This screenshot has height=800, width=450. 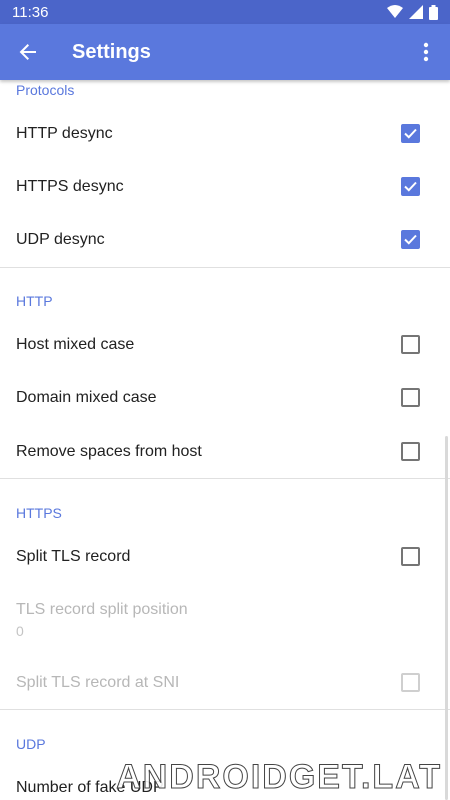 I want to click on pref-remove-spaces-from-host: Remove spaces from host, so click(x=225, y=451).